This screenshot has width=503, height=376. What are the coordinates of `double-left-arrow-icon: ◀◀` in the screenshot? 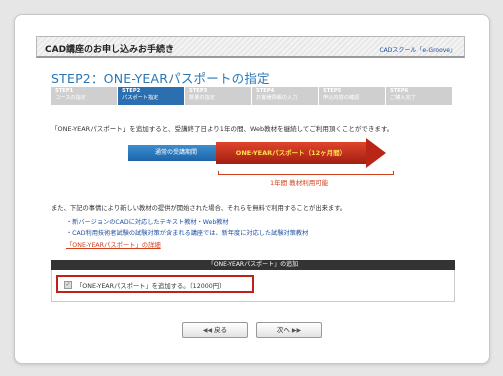 It's located at (207, 330).